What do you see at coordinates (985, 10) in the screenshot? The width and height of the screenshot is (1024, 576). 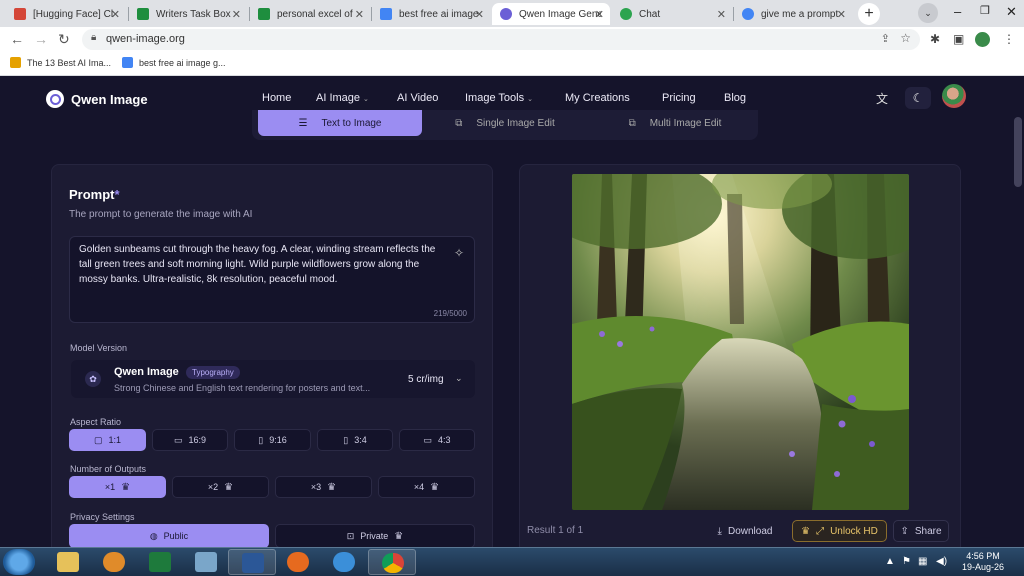 I see `restore-icon: ❐` at bounding box center [985, 10].